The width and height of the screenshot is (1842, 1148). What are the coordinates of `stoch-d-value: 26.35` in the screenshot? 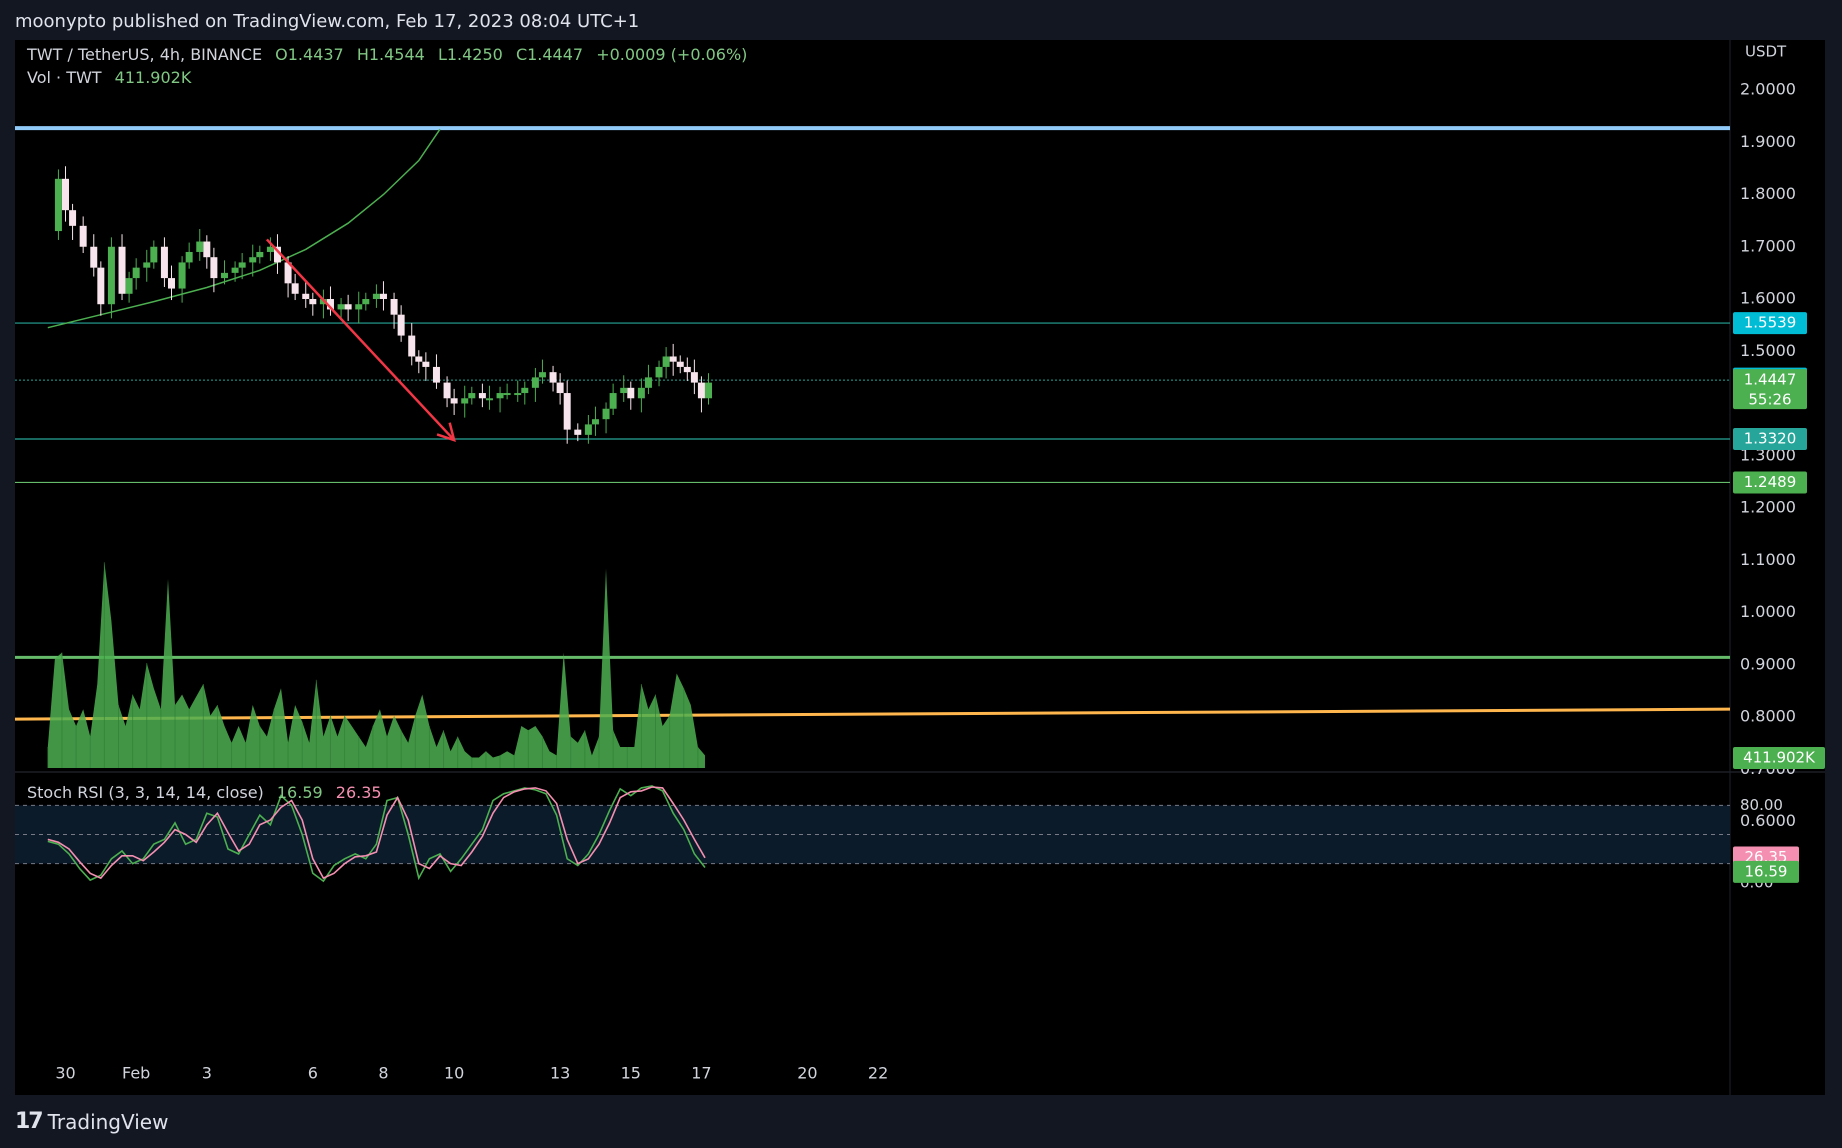 It's located at (358, 792).